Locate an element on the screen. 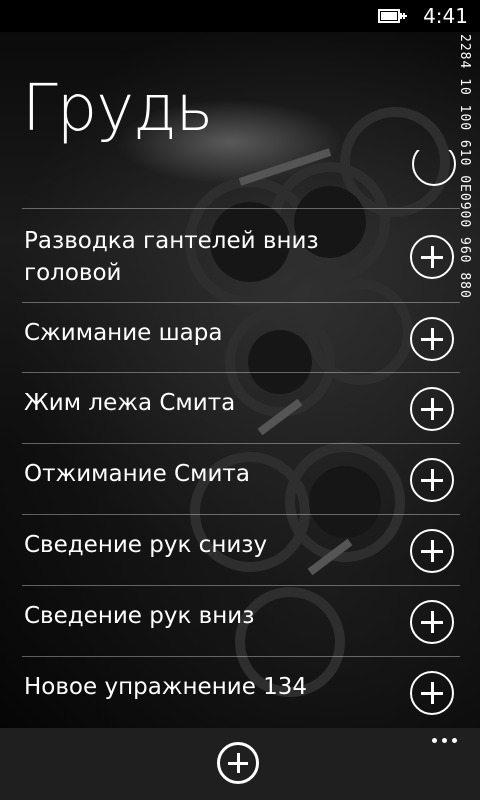 The height and width of the screenshot is (800, 480). status-bar: 4:41 is located at coordinates (240, 16).